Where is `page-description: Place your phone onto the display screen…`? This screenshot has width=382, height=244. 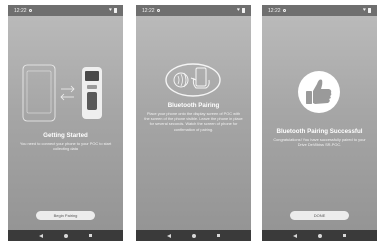 page-description: Place your phone onto the display screen… is located at coordinates (193, 121).